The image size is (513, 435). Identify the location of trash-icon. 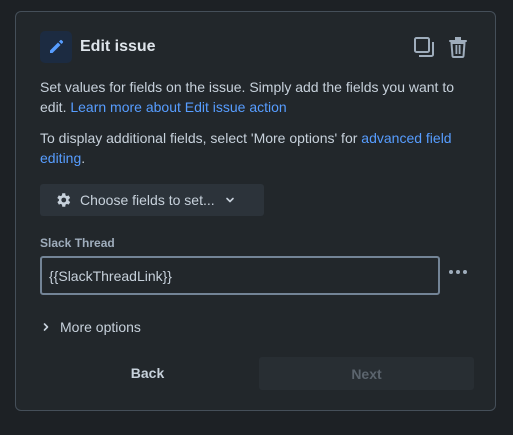
(458, 47).